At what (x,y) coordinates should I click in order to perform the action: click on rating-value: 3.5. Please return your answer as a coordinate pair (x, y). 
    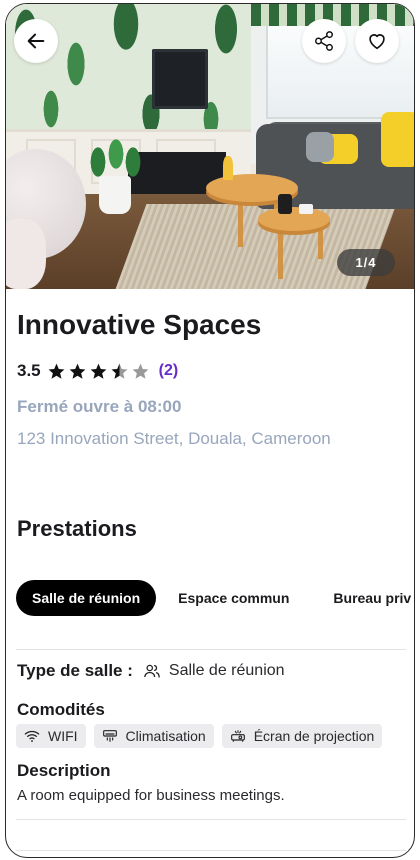
    Looking at the image, I should click on (29, 370).